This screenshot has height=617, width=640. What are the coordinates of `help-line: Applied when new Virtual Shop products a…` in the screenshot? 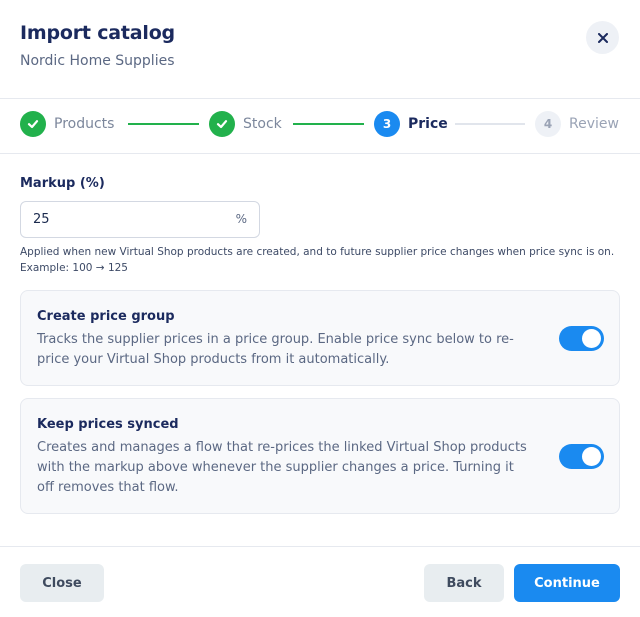 It's located at (317, 252).